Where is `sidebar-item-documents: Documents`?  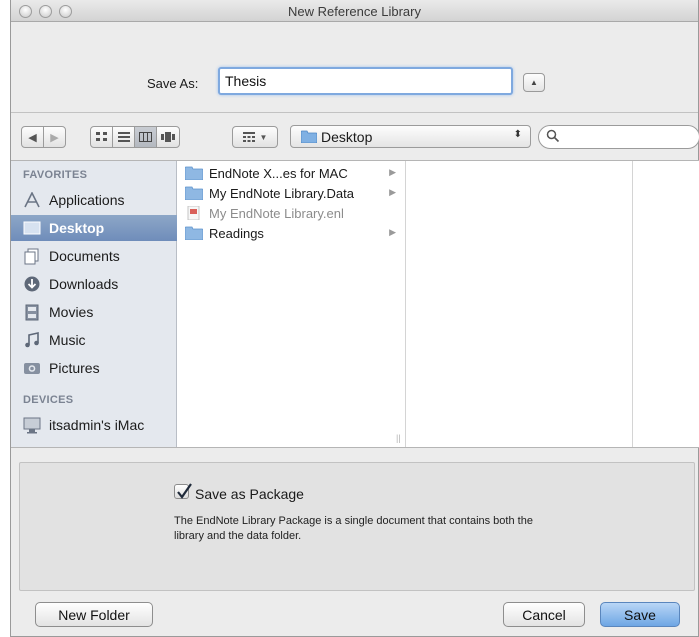 sidebar-item-documents: Documents is located at coordinates (94, 256).